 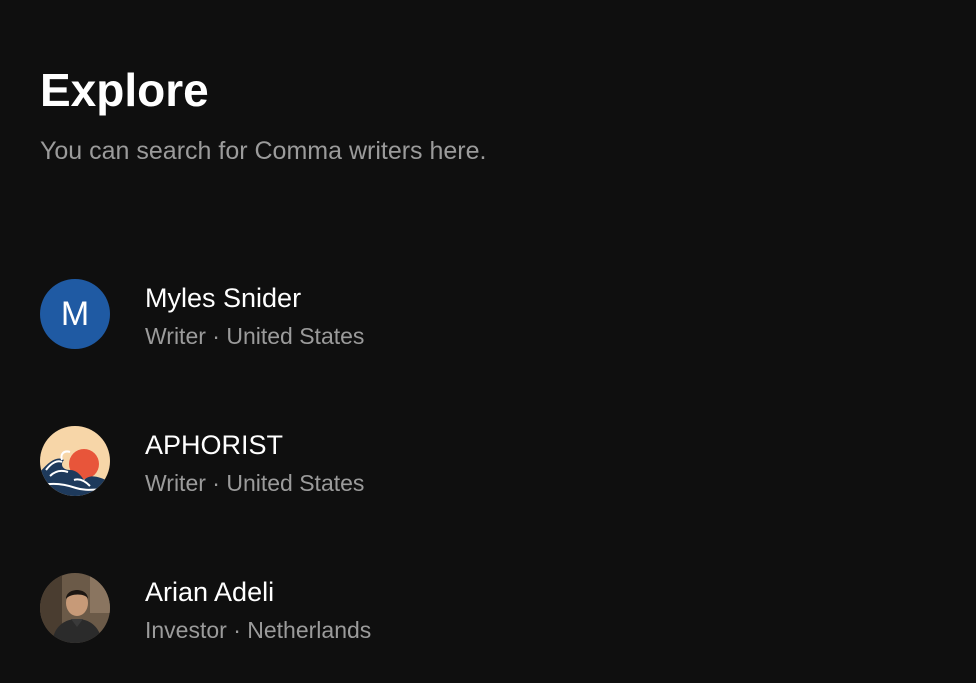 I want to click on avatar-letter: M, so click(x=75, y=313).